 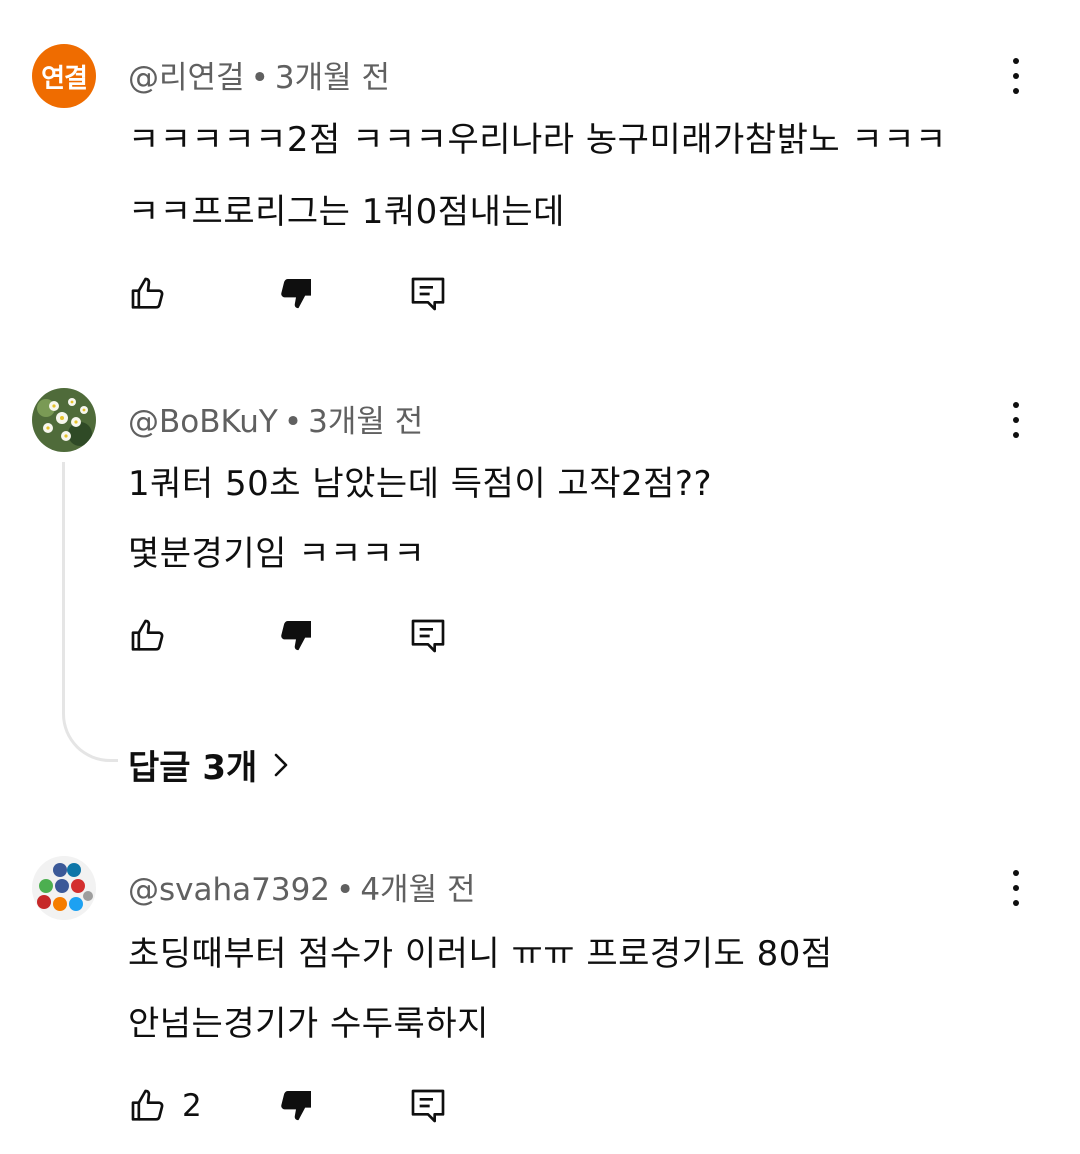 What do you see at coordinates (186, 78) in the screenshot?
I see `author-name: @리연걸` at bounding box center [186, 78].